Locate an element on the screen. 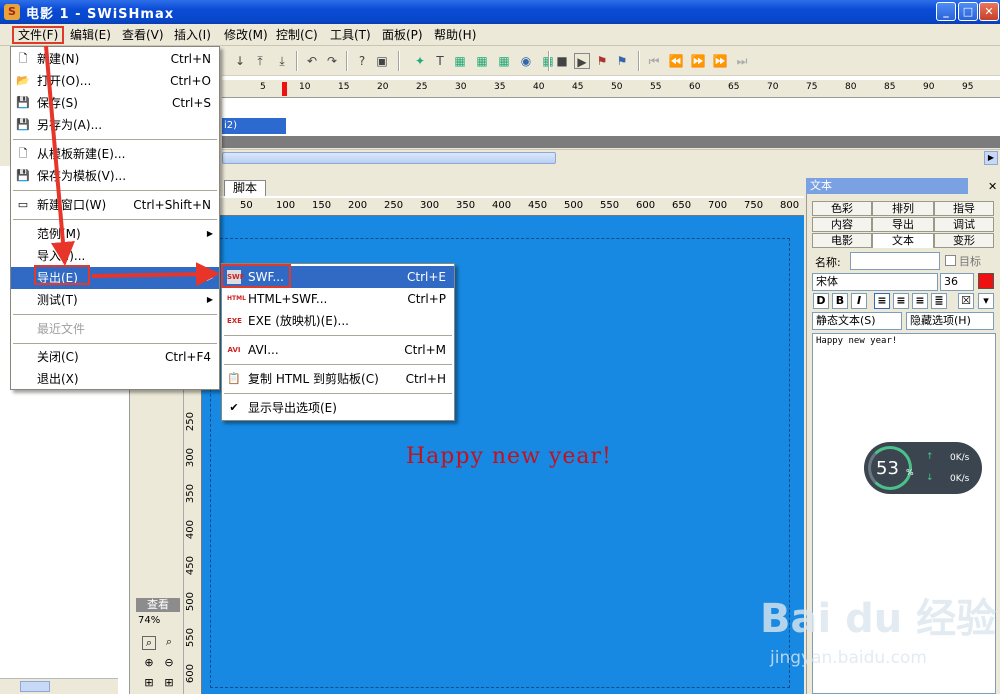 The image size is (1000, 694). menu-item-exit: 退出(X) is located at coordinates (115, 379).